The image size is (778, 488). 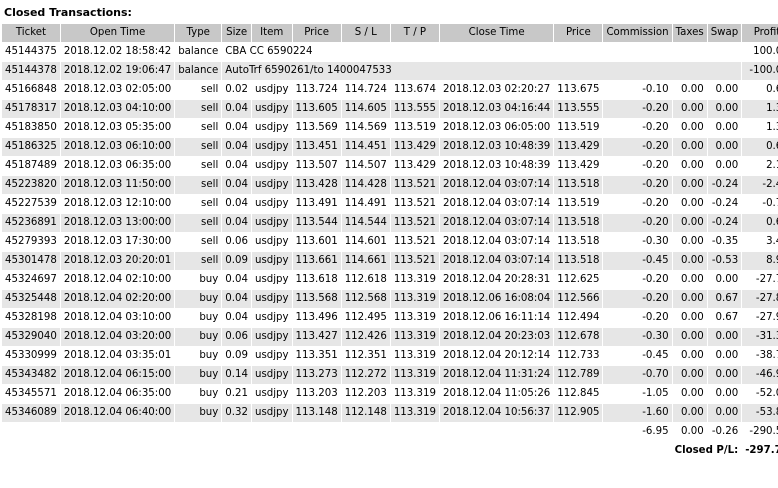 I want to click on profit-cell: 1.38, so click(x=760, y=128).